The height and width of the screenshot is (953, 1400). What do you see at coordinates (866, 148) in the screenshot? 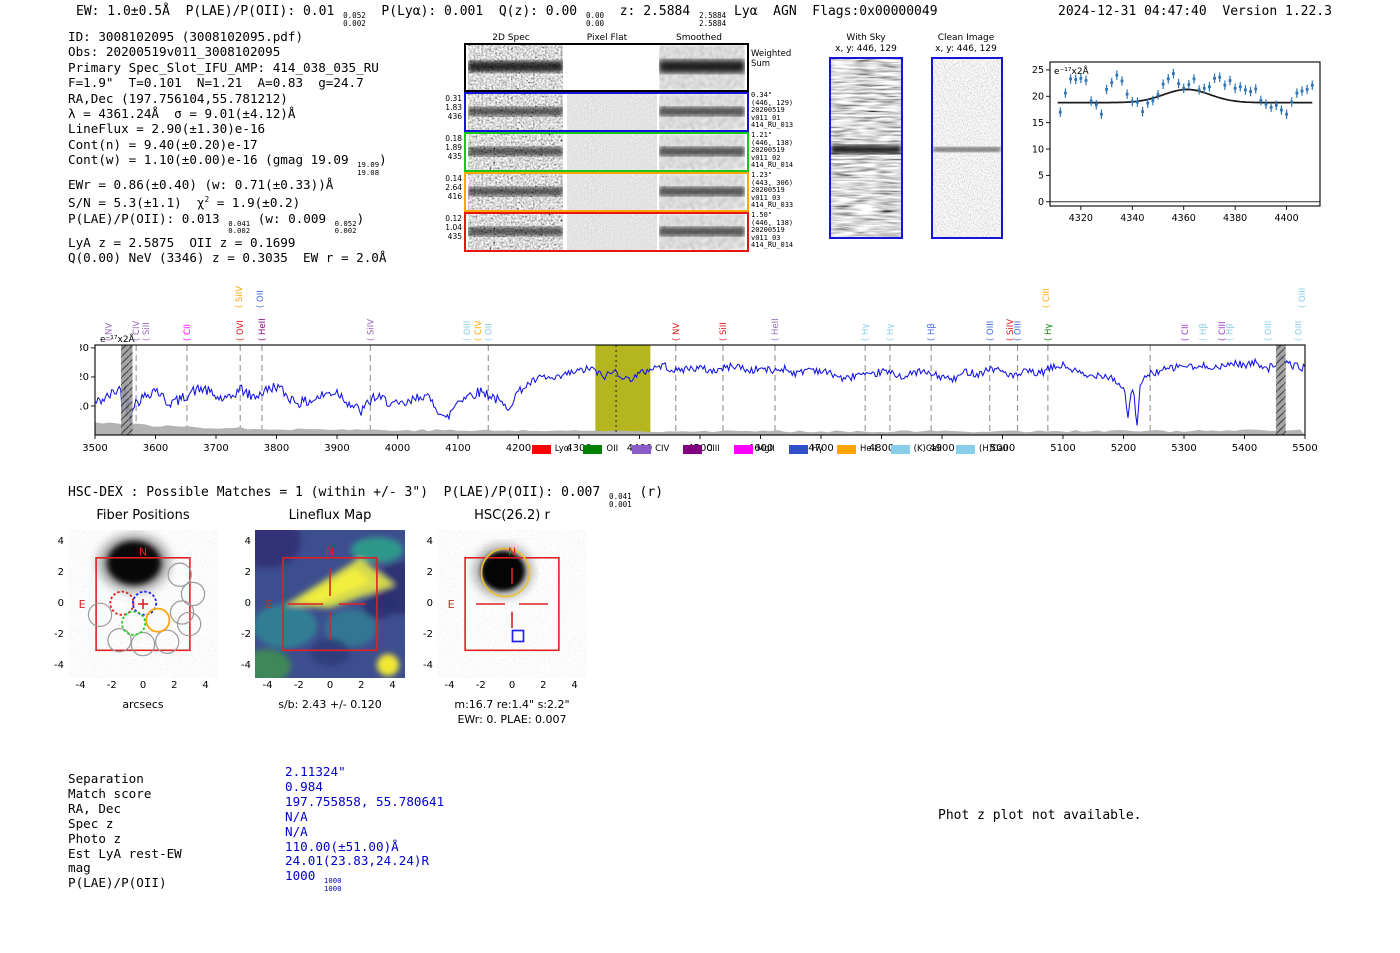
I see `with-sky-image` at bounding box center [866, 148].